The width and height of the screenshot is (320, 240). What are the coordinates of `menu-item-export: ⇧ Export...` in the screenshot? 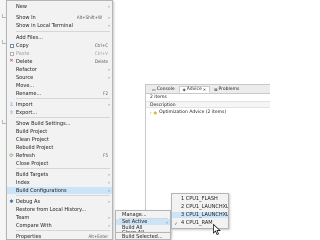 It's located at (59, 112).